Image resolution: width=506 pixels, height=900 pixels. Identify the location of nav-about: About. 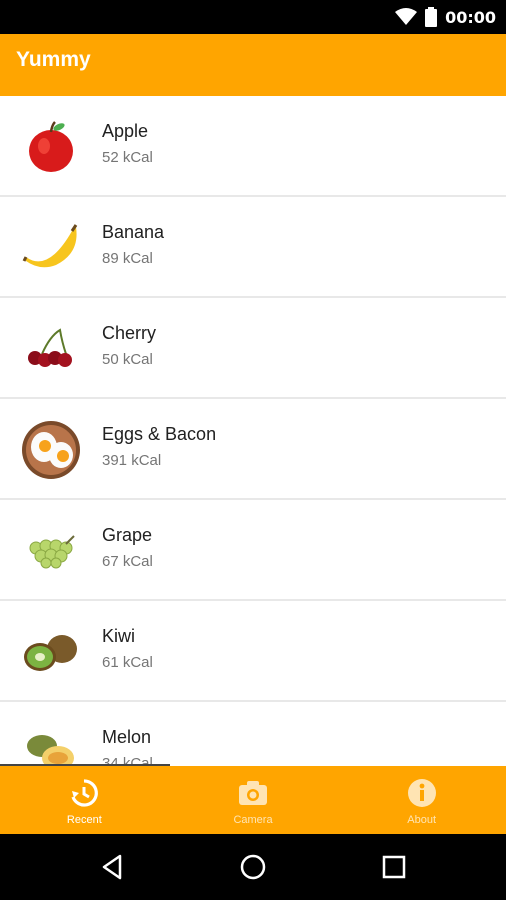
(421, 800).